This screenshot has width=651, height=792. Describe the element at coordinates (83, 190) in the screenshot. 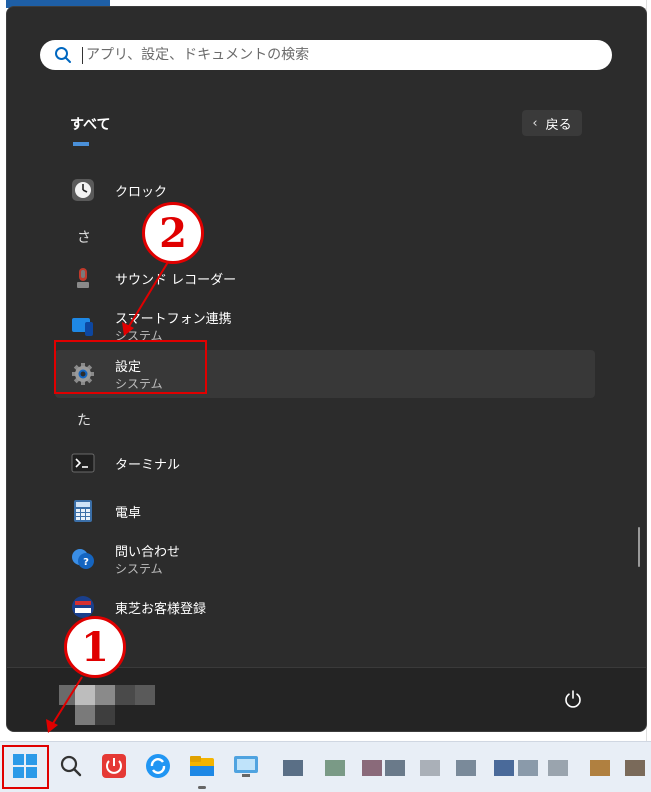

I see `clock-icon` at that location.